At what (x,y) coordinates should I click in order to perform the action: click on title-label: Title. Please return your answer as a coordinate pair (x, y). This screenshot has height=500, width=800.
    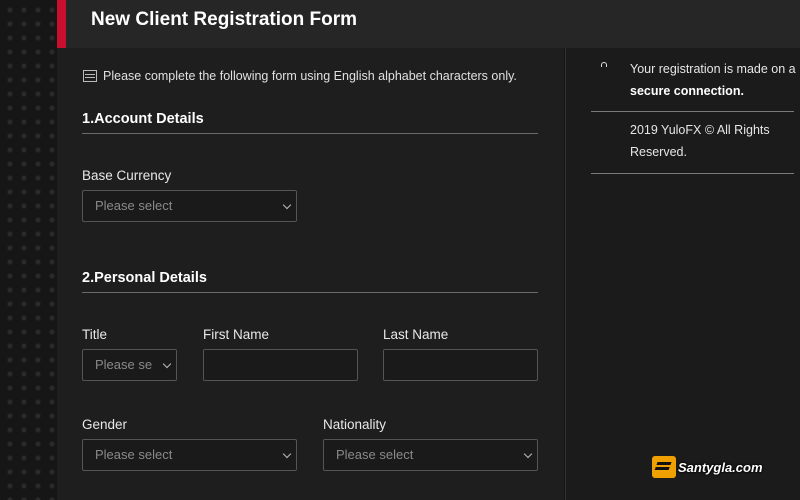
    Looking at the image, I should click on (95, 334).